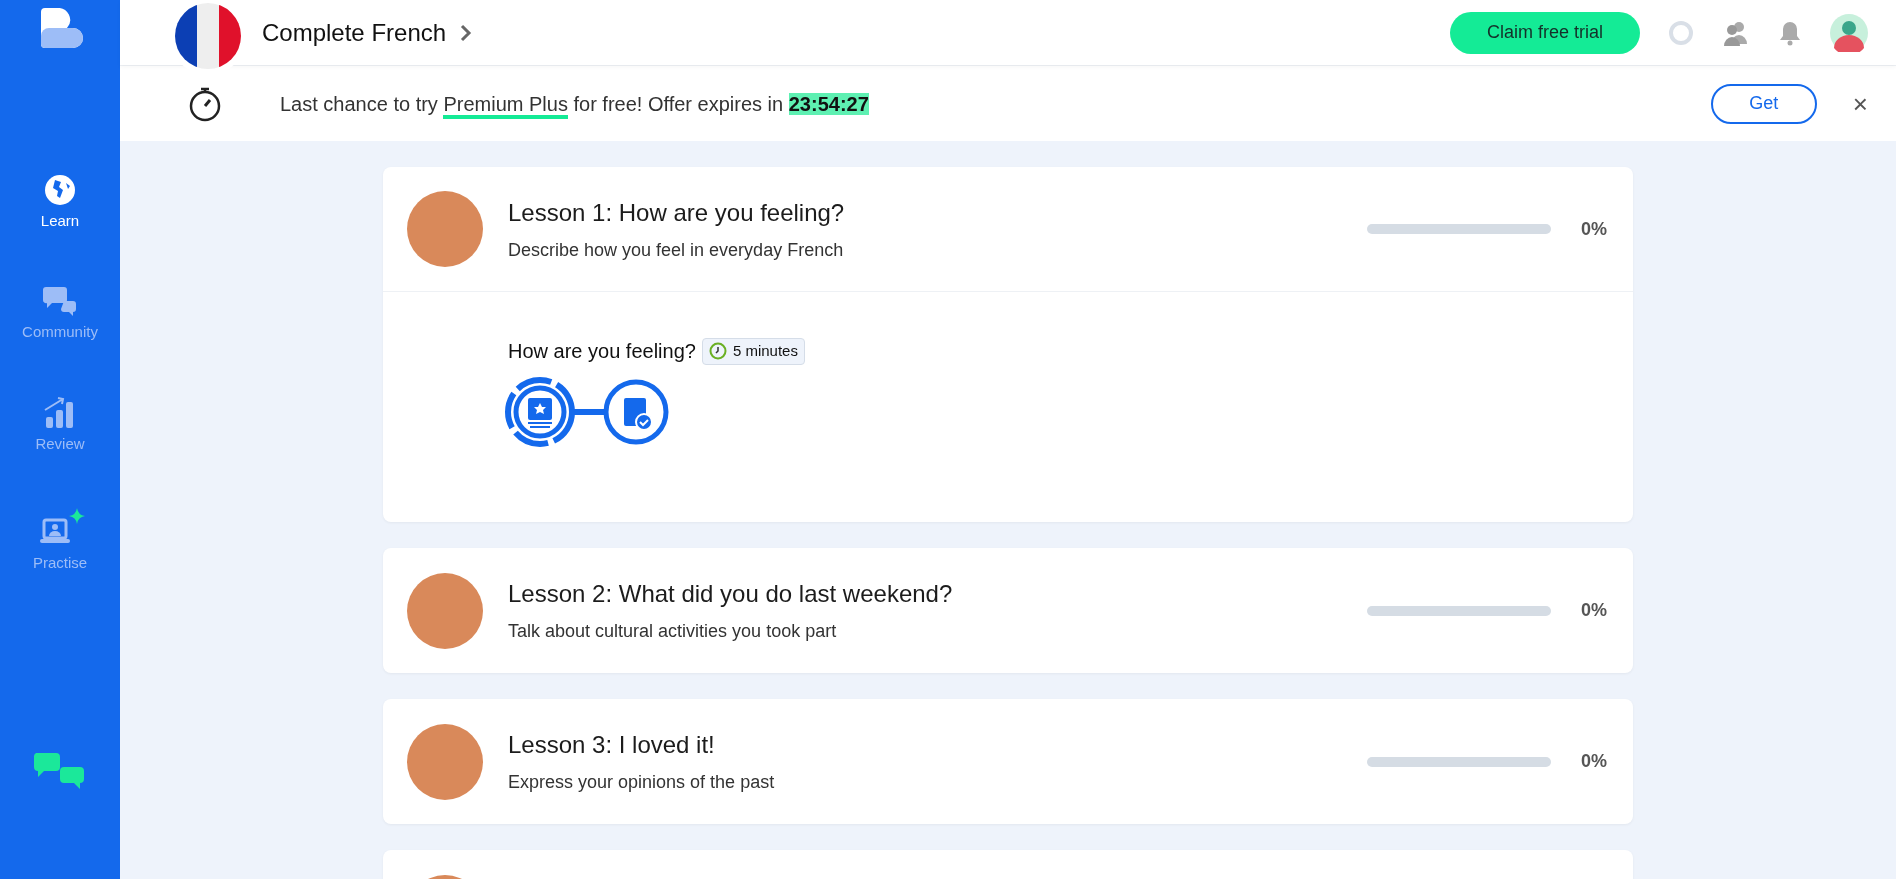 This screenshot has height=879, width=1896. Describe the element at coordinates (60, 190) in the screenshot. I see `globe-icon` at that location.